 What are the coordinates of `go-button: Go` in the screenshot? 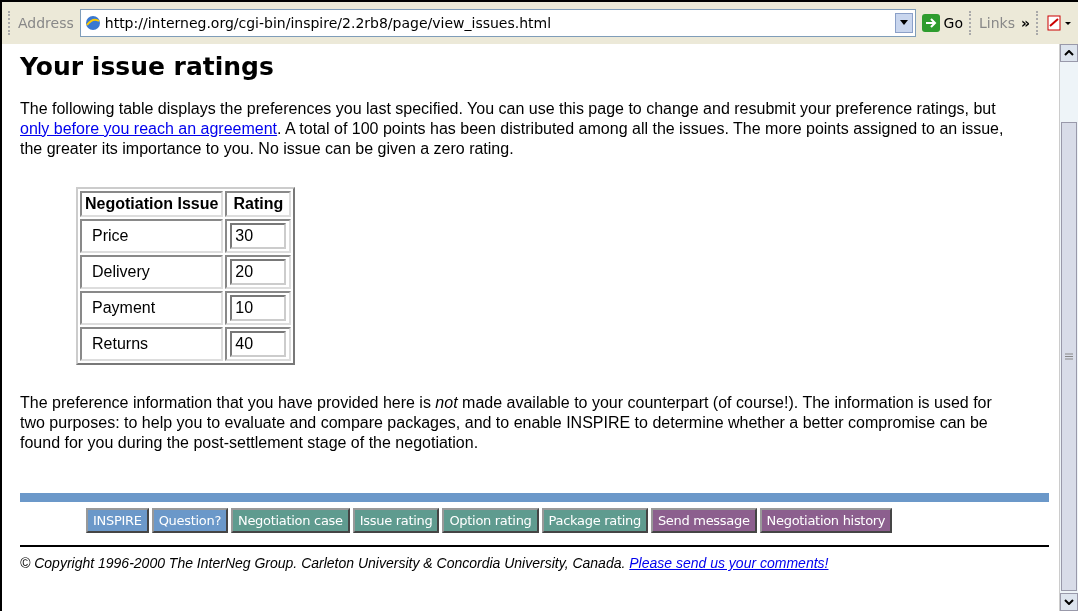 It's located at (942, 23).